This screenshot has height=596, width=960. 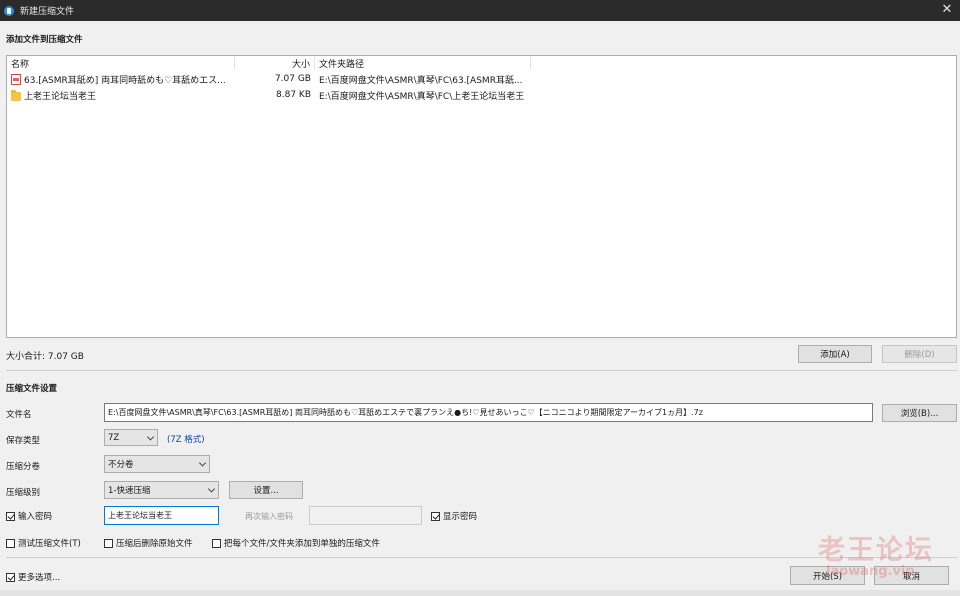 I want to click on file-list-header: 名称 大小 文件夹路径, so click(x=481, y=63).